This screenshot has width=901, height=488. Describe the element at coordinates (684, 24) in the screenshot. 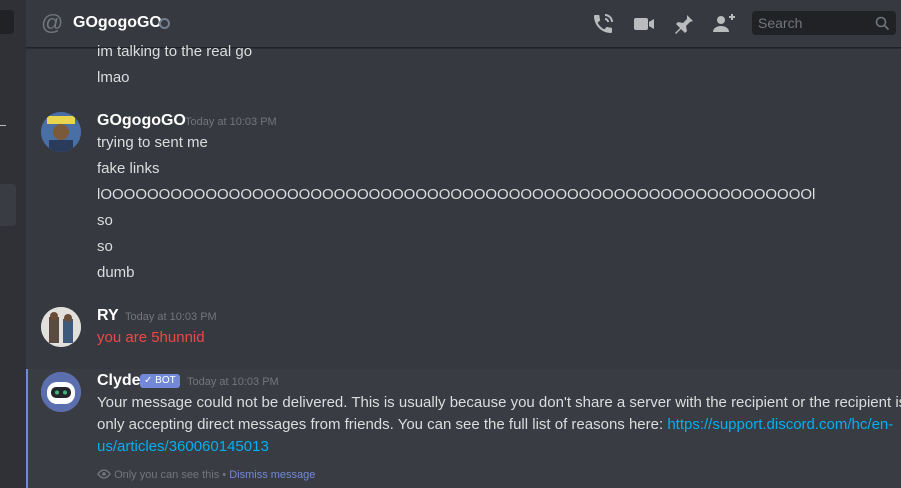

I see `pin-icon` at that location.